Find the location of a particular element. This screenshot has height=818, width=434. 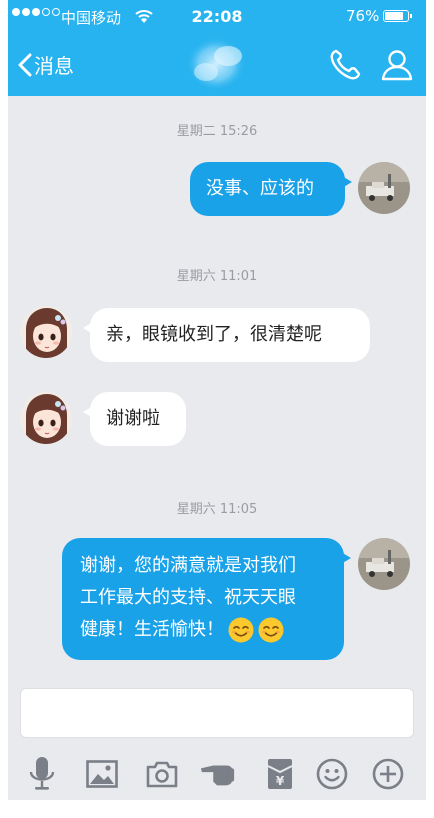

incoming-message: 亲，眼镜收到了，很清楚呢 is located at coordinates (226, 335).